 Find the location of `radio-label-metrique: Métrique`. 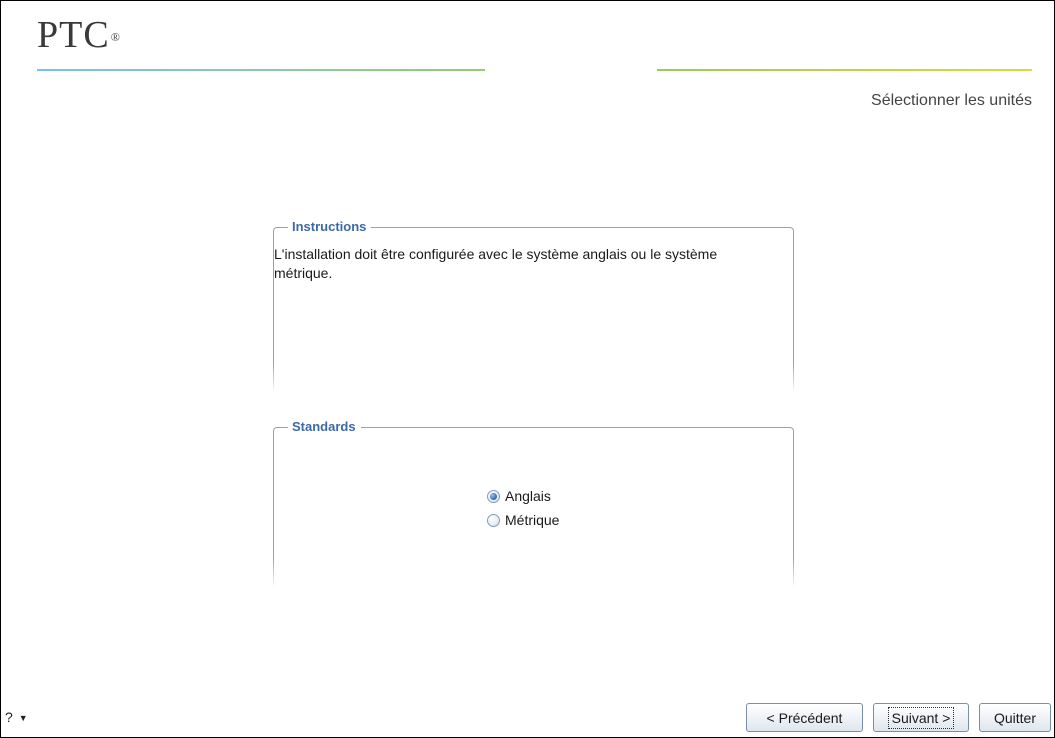

radio-label-metrique: Métrique is located at coordinates (532, 520).